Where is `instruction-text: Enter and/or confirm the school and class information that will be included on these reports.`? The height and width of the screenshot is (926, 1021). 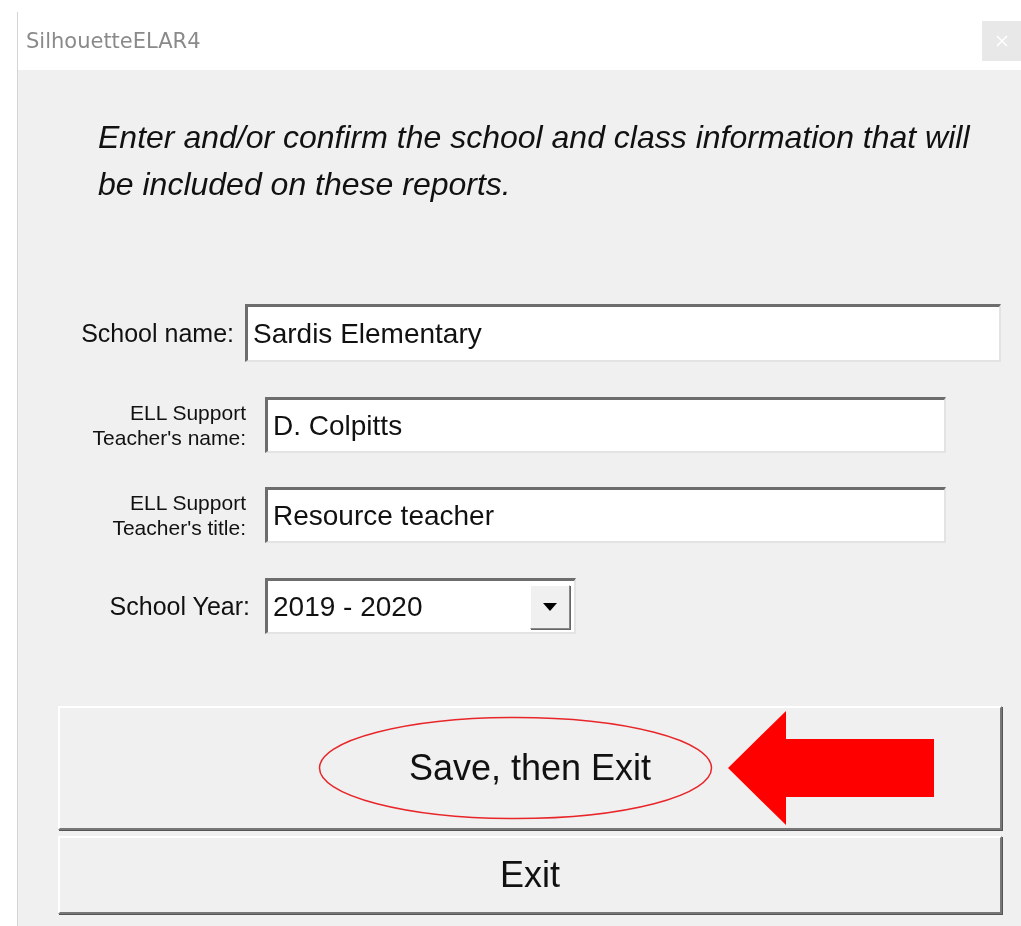 instruction-text: Enter and/or confirm the school and class information that will be included on these reports. is located at coordinates (535, 161).